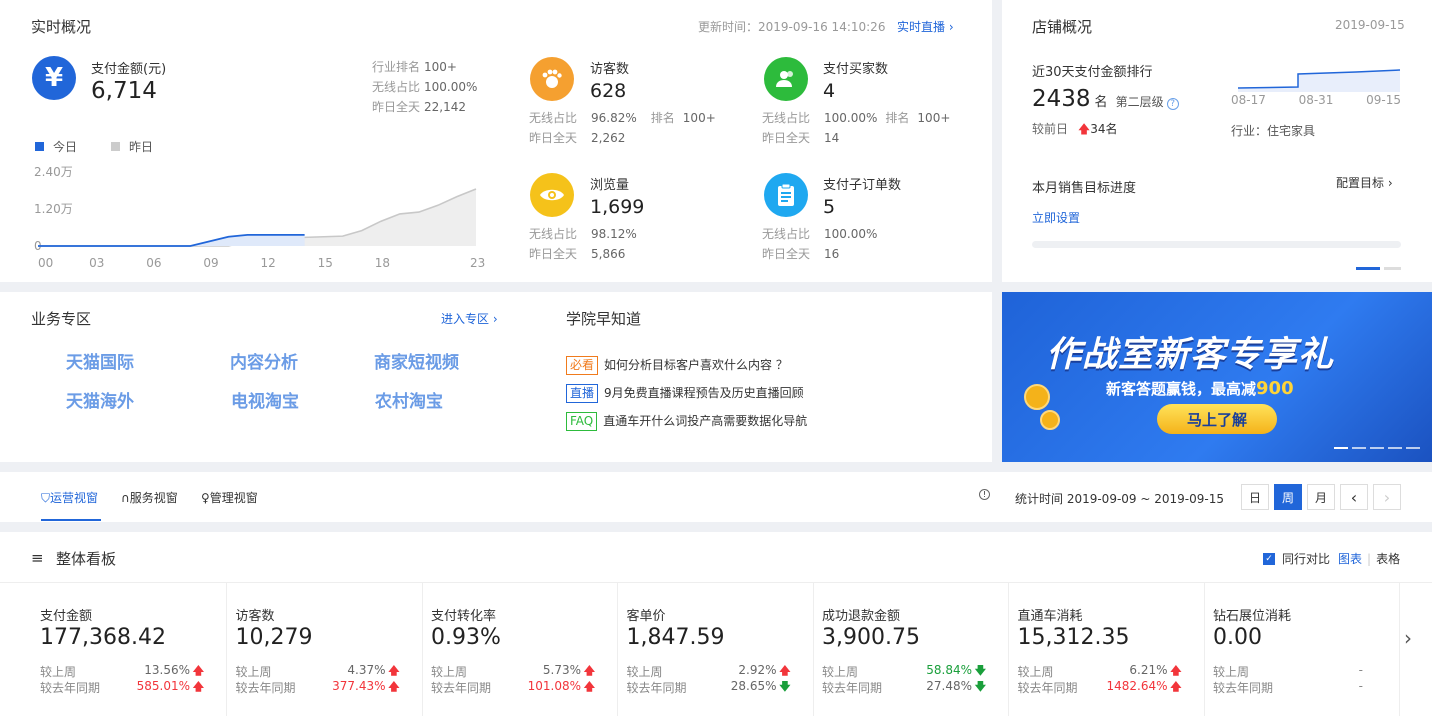 This screenshot has width=1432, height=719. Describe the element at coordinates (1237, 637) in the screenshot. I see `metric-value: 0.00` at that location.